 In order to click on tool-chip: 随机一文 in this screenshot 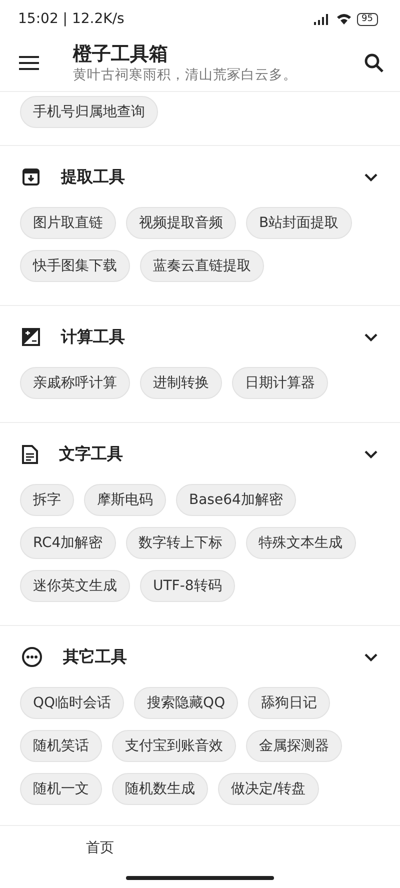, I will do `click(61, 789)`.